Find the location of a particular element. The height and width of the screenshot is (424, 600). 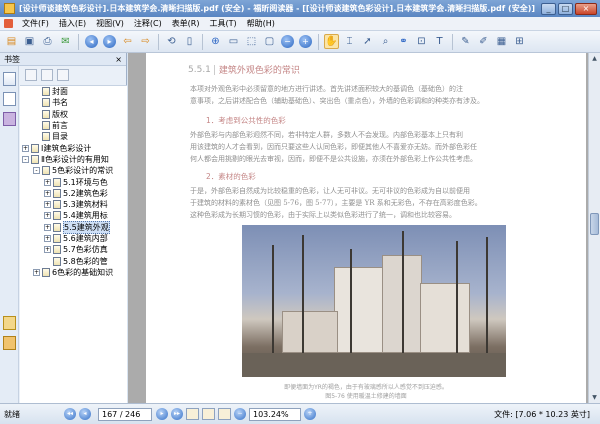

binoculars-icon: ⚭ is located at coordinates (403, 41).